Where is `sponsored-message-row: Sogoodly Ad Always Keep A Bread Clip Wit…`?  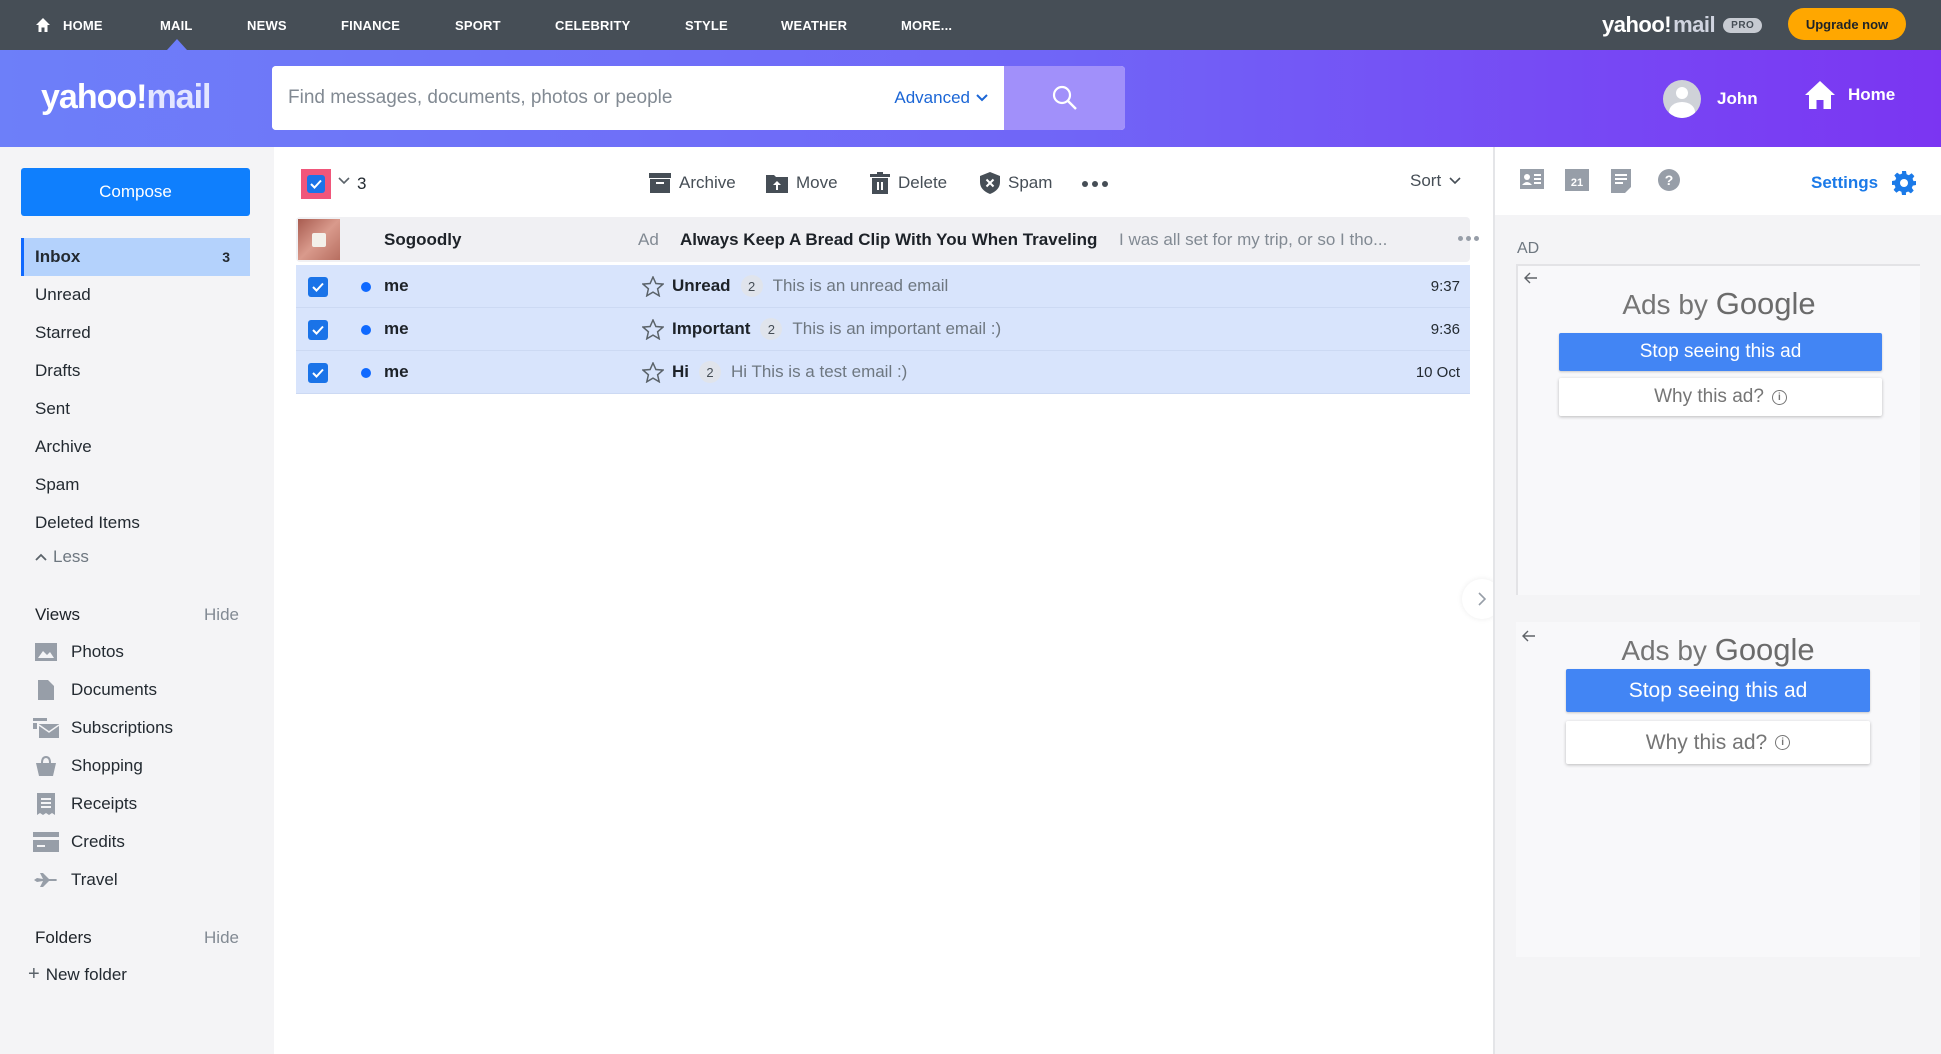
sponsored-message-row: Sogoodly Ad Always Keep A Bread Clip Wit… is located at coordinates (887, 239).